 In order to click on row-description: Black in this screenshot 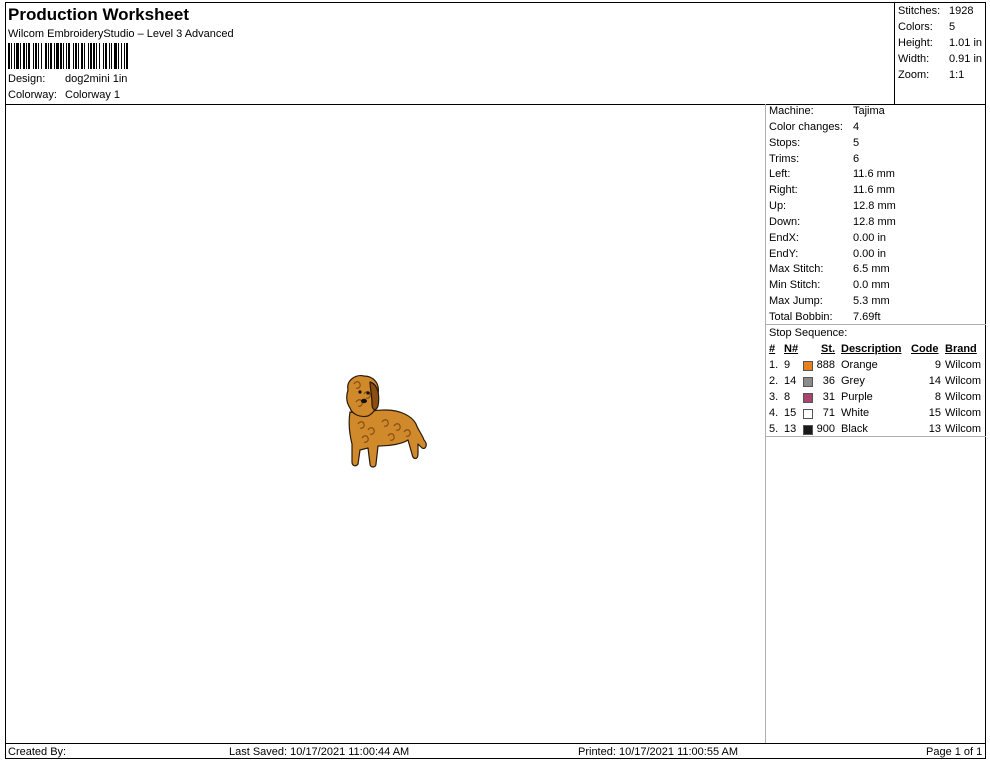, I will do `click(854, 429)`.